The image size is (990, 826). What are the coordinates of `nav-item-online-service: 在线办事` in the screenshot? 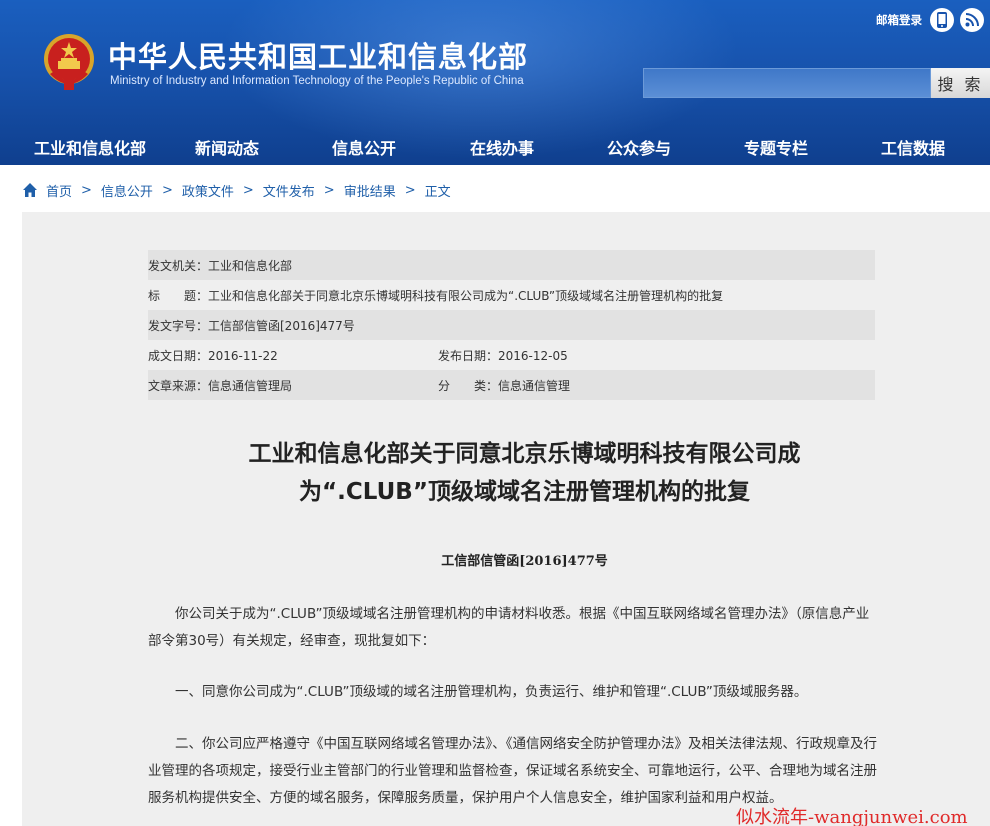 It's located at (502, 147).